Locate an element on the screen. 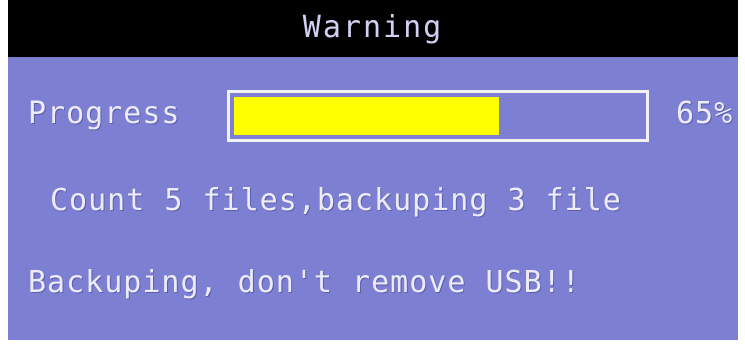  file-count-status: Count 5 files,backuping 3 file is located at coordinates (336, 200).